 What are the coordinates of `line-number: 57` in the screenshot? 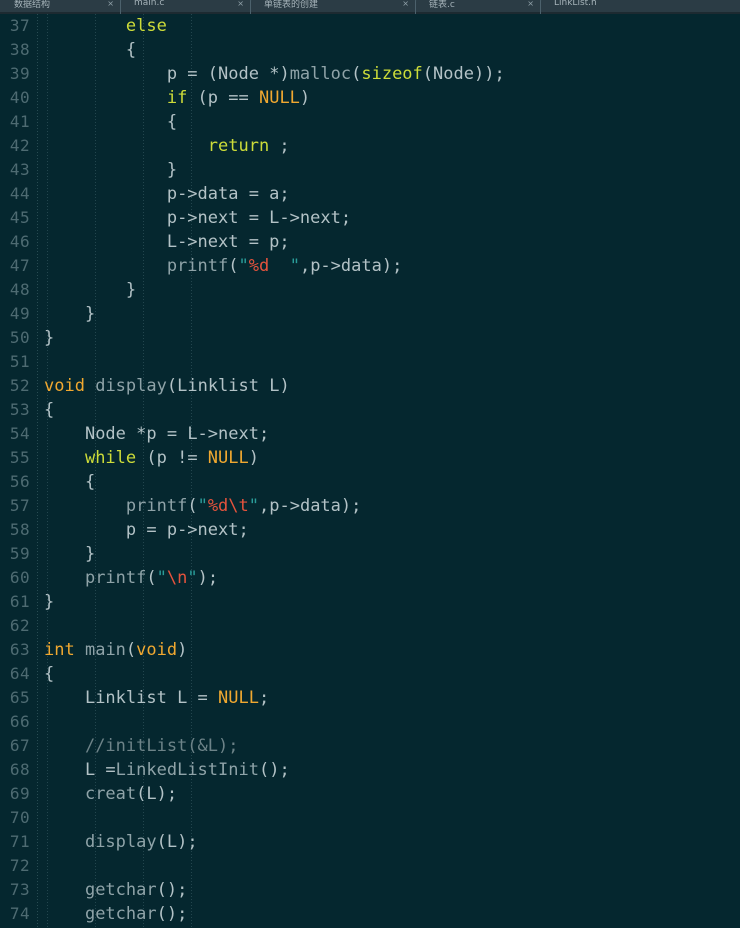 It's located at (19, 505).